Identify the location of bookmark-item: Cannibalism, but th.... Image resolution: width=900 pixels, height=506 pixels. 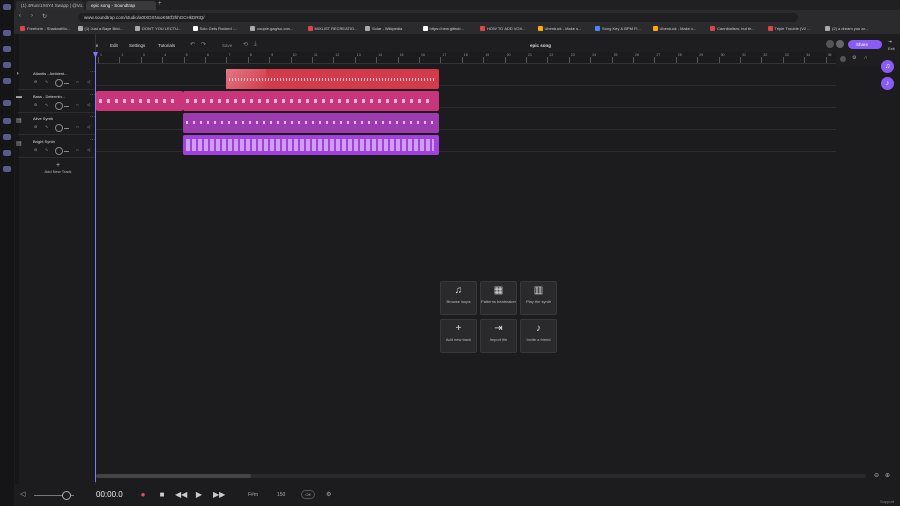
(732, 28).